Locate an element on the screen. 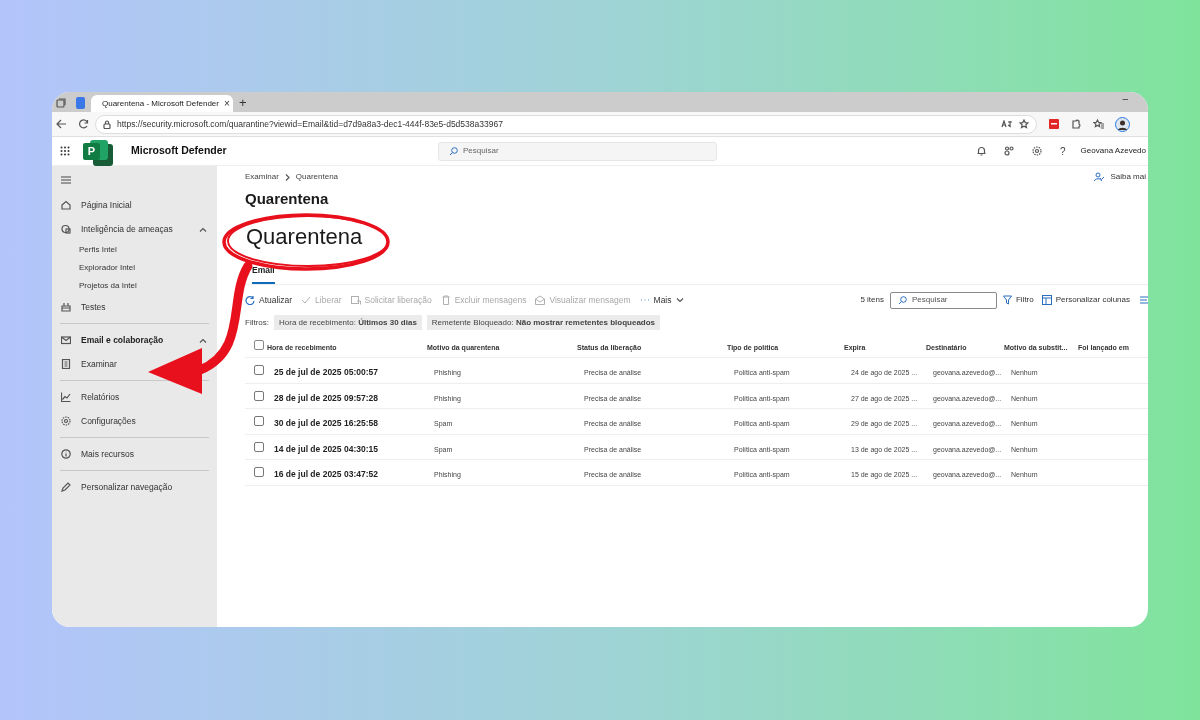 The height and width of the screenshot is (720, 1200). columns-icon is located at coordinates (1046, 300).